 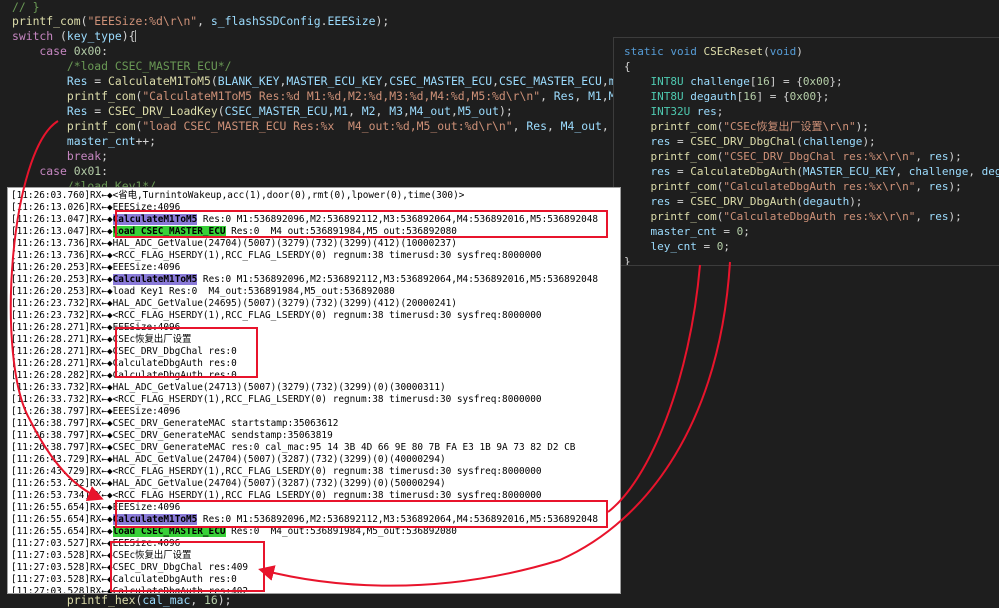 I want to click on arrow-reset-to-load-output, so click(x=654, y=388).